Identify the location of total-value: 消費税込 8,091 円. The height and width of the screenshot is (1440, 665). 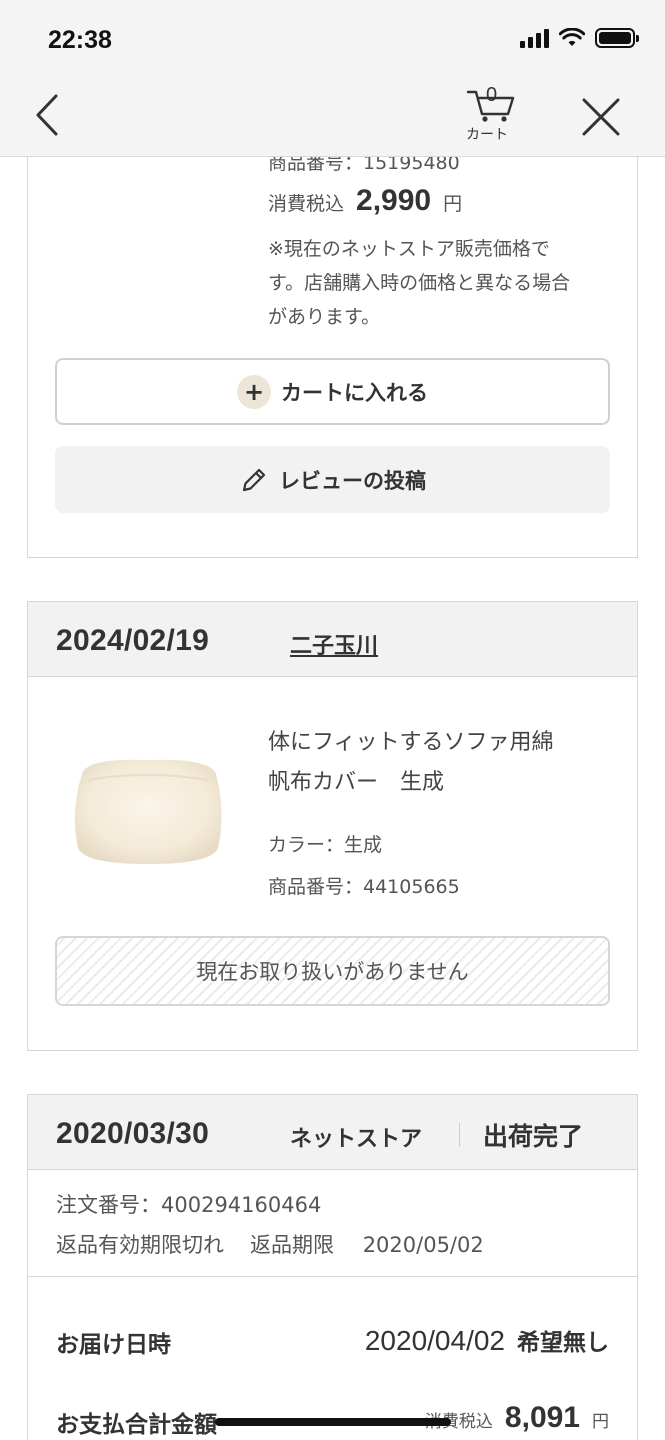
(517, 1418).